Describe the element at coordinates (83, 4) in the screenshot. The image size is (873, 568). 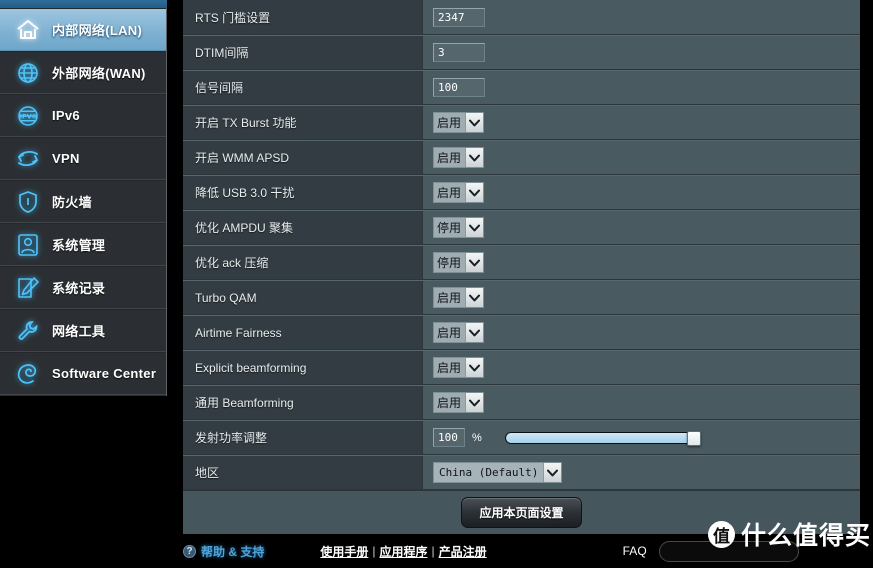
I see `sidebar-top-accent-bar` at that location.